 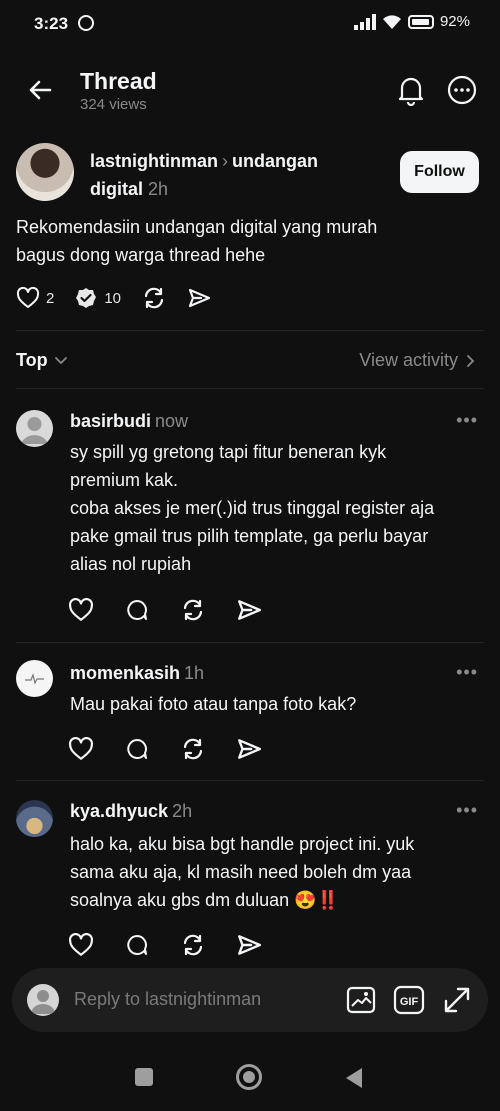 I want to click on more-circle-icon, so click(x=462, y=90).